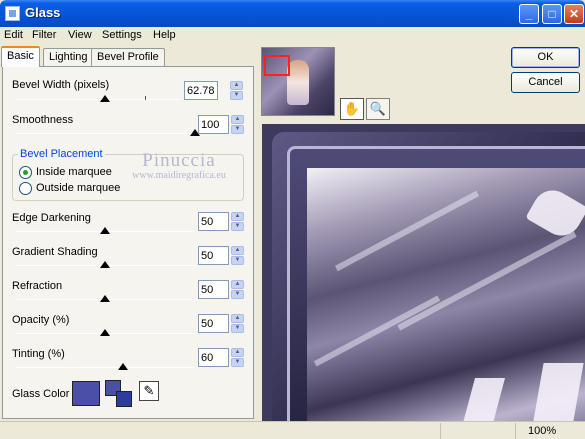  What do you see at coordinates (352, 109) in the screenshot?
I see `pan-hand-icon: ✋` at bounding box center [352, 109].